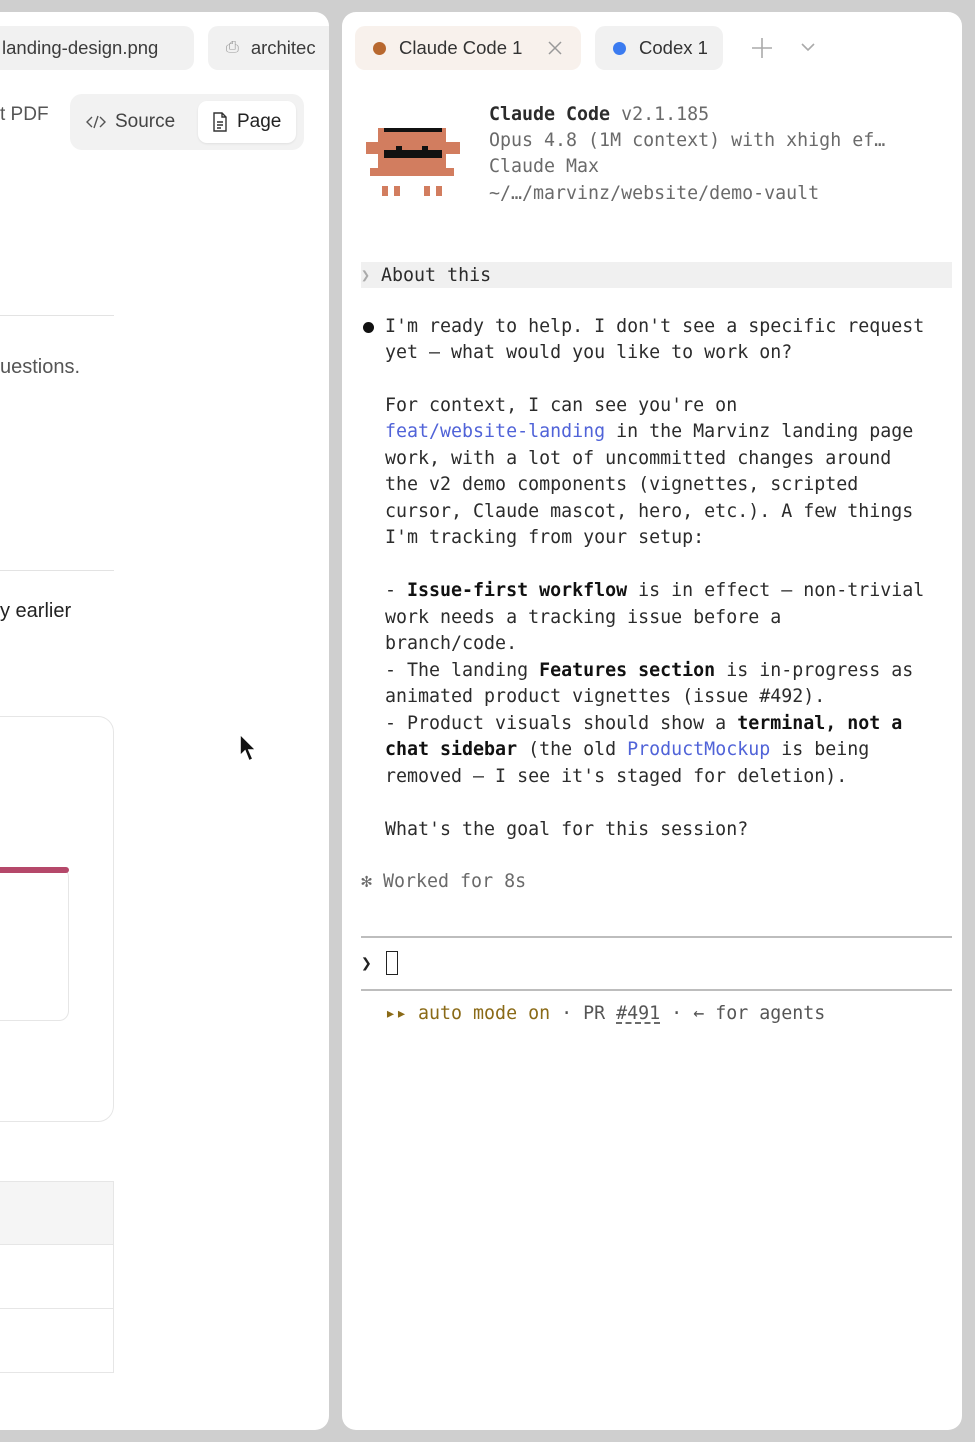 This screenshot has width=975, height=1442. I want to click on prompt-input: ❯, so click(379, 963).